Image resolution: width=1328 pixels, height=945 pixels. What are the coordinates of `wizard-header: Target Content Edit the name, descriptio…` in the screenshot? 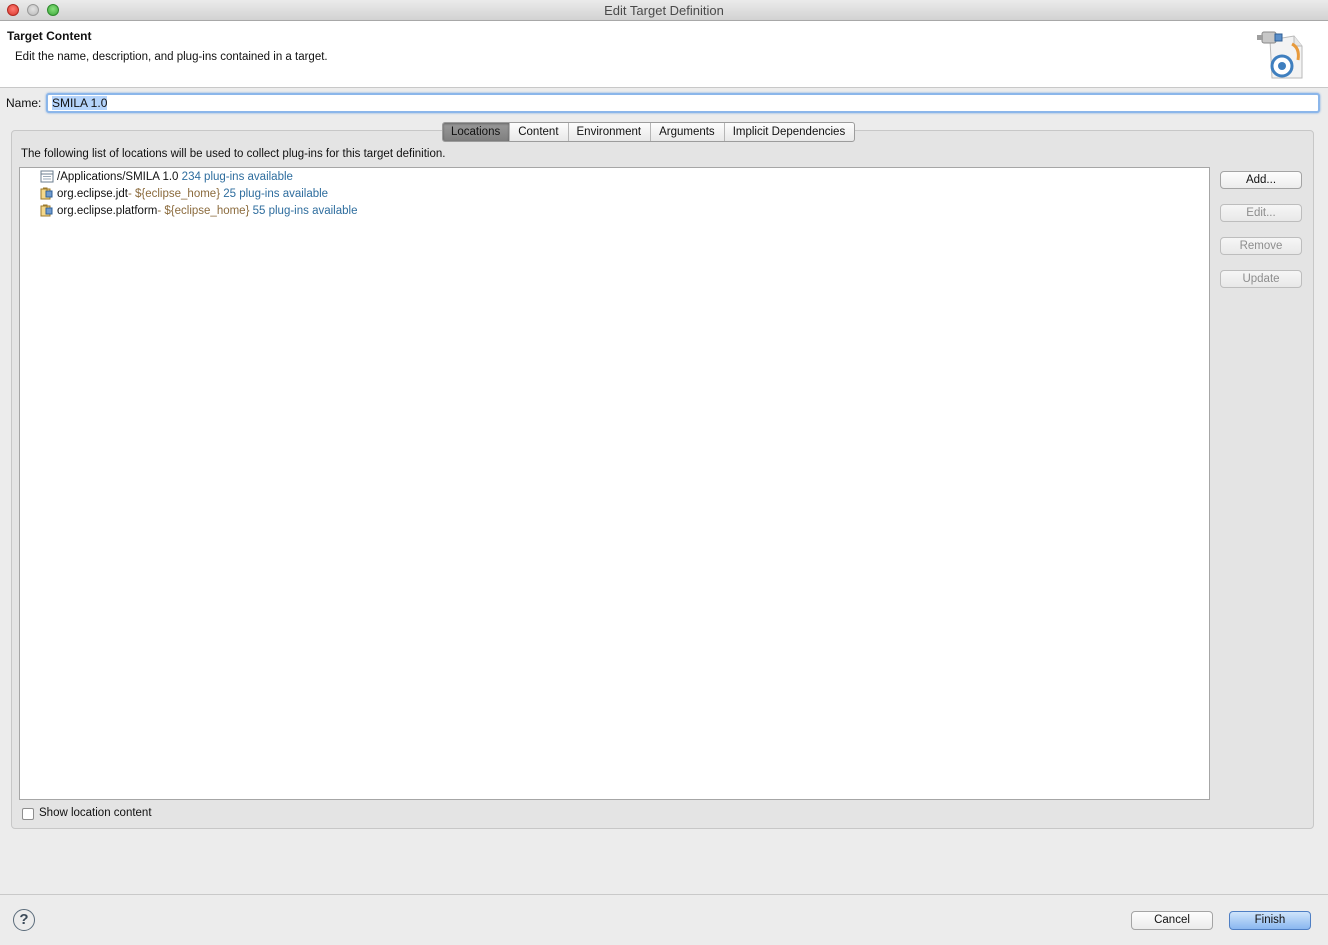 It's located at (664, 54).